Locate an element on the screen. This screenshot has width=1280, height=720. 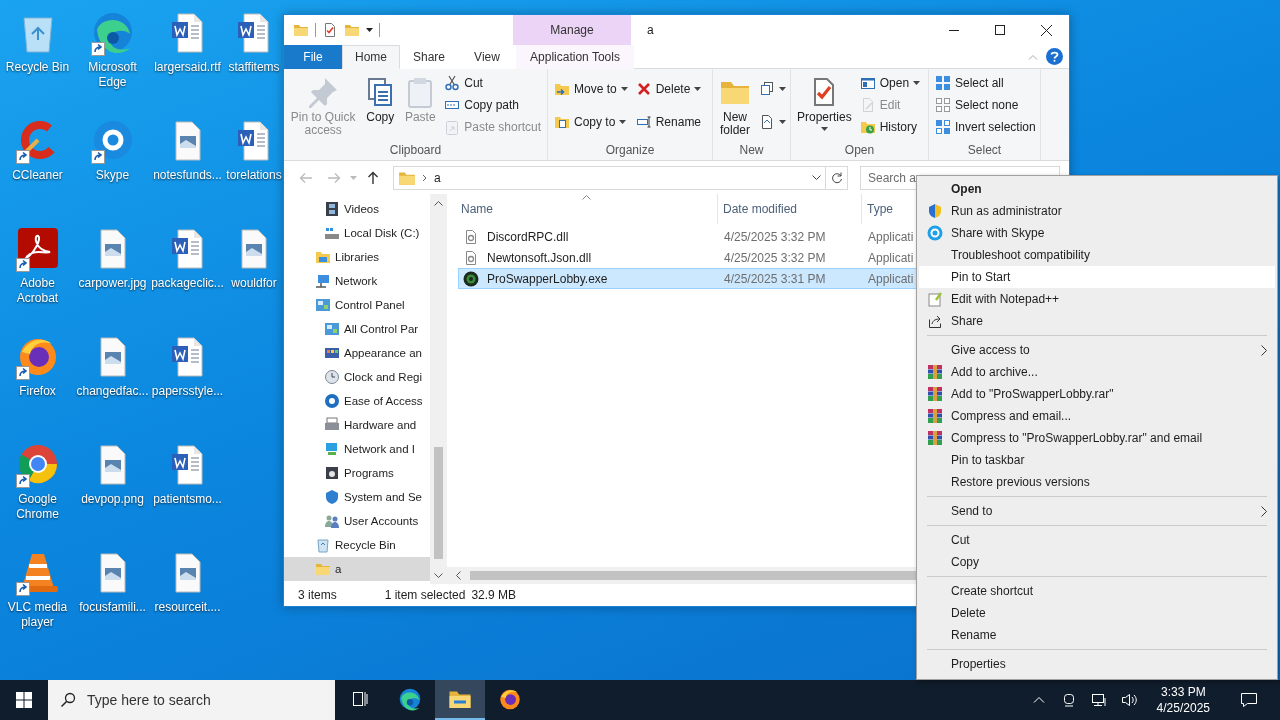
desktop-icon-label: wouldfor is located at coordinates (254, 283).